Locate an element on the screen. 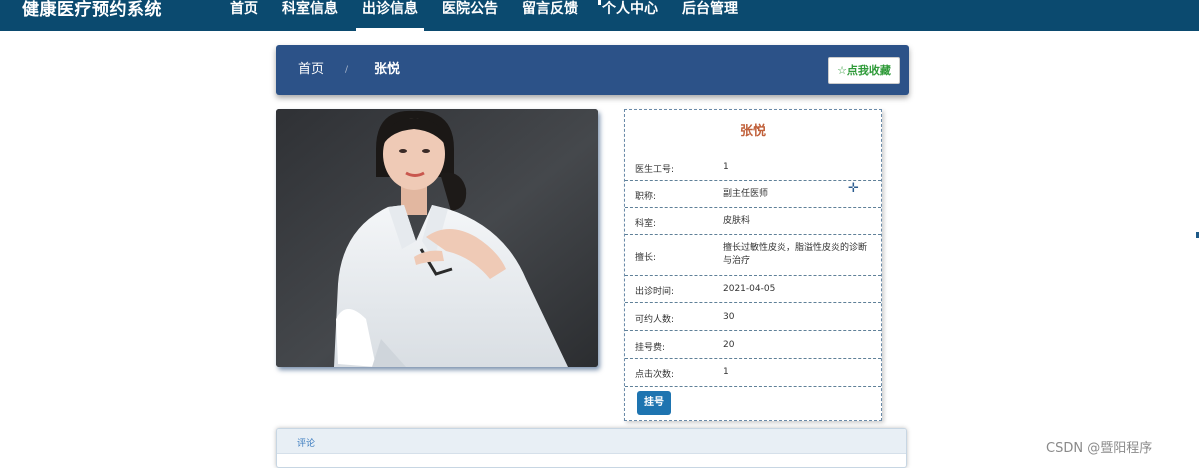  watermark: CSDN @暨阳程序 is located at coordinates (1099, 448).